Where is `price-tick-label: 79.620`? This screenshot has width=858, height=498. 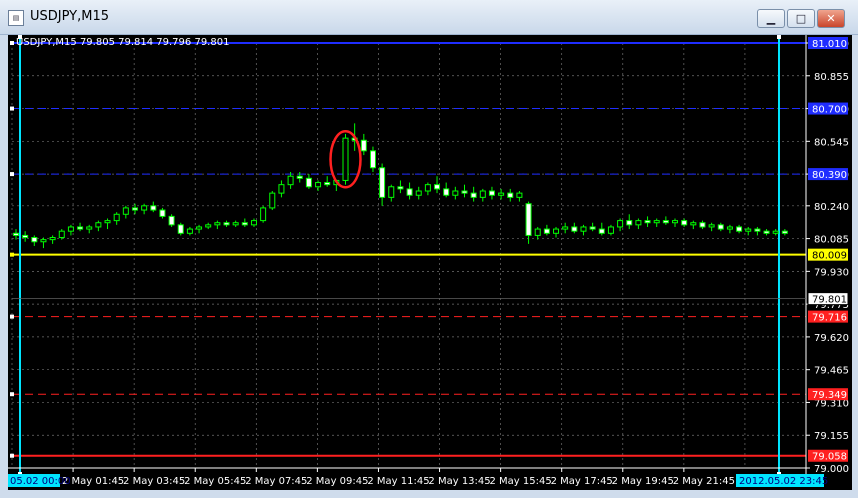
price-tick-label: 79.620 is located at coordinates (831, 338).